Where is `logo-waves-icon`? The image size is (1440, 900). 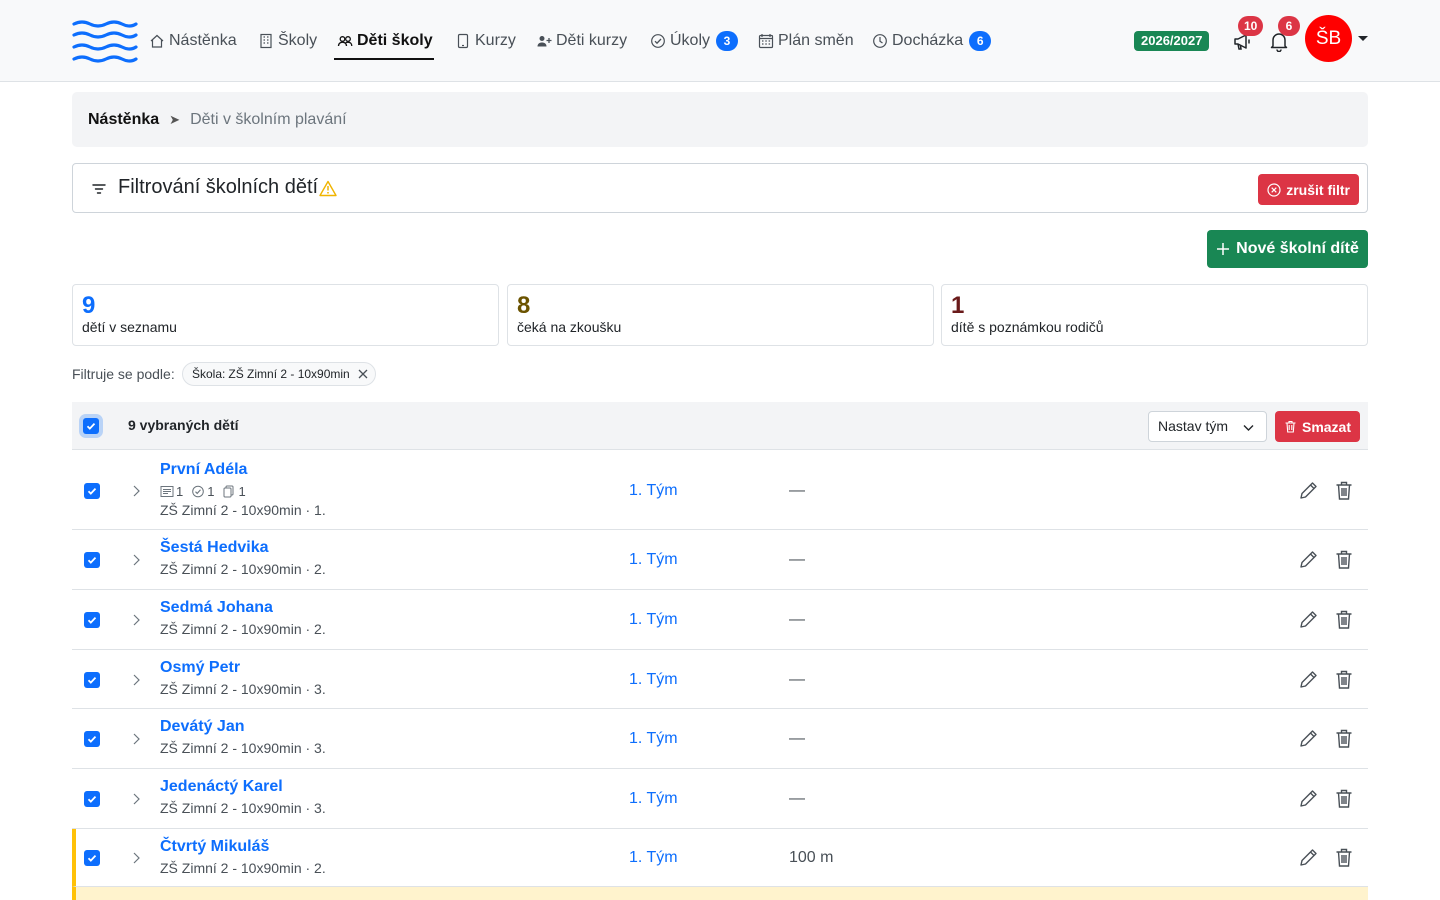
logo-waves-icon is located at coordinates (105, 42).